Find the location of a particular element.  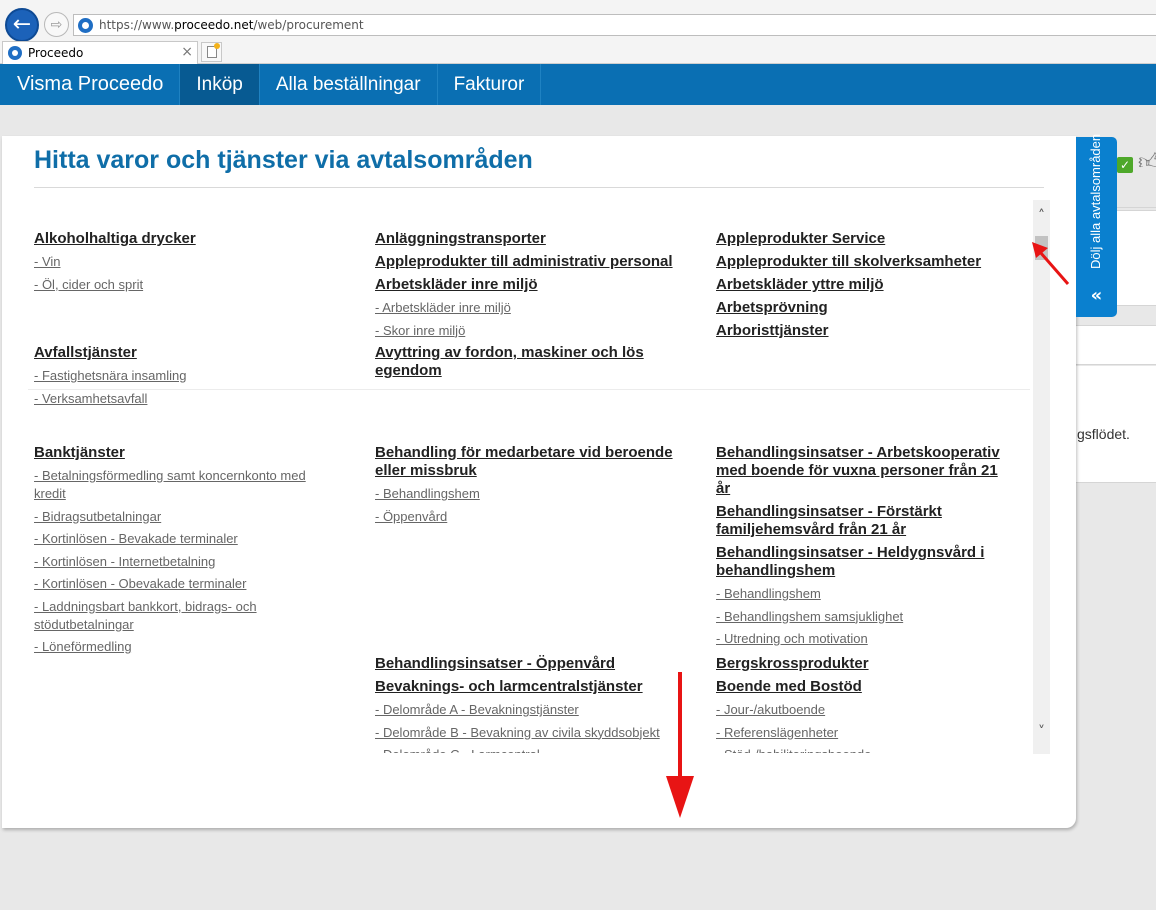

subcategory-link: - Kortinlösen - Obevakade terminaler is located at coordinates (184, 584).